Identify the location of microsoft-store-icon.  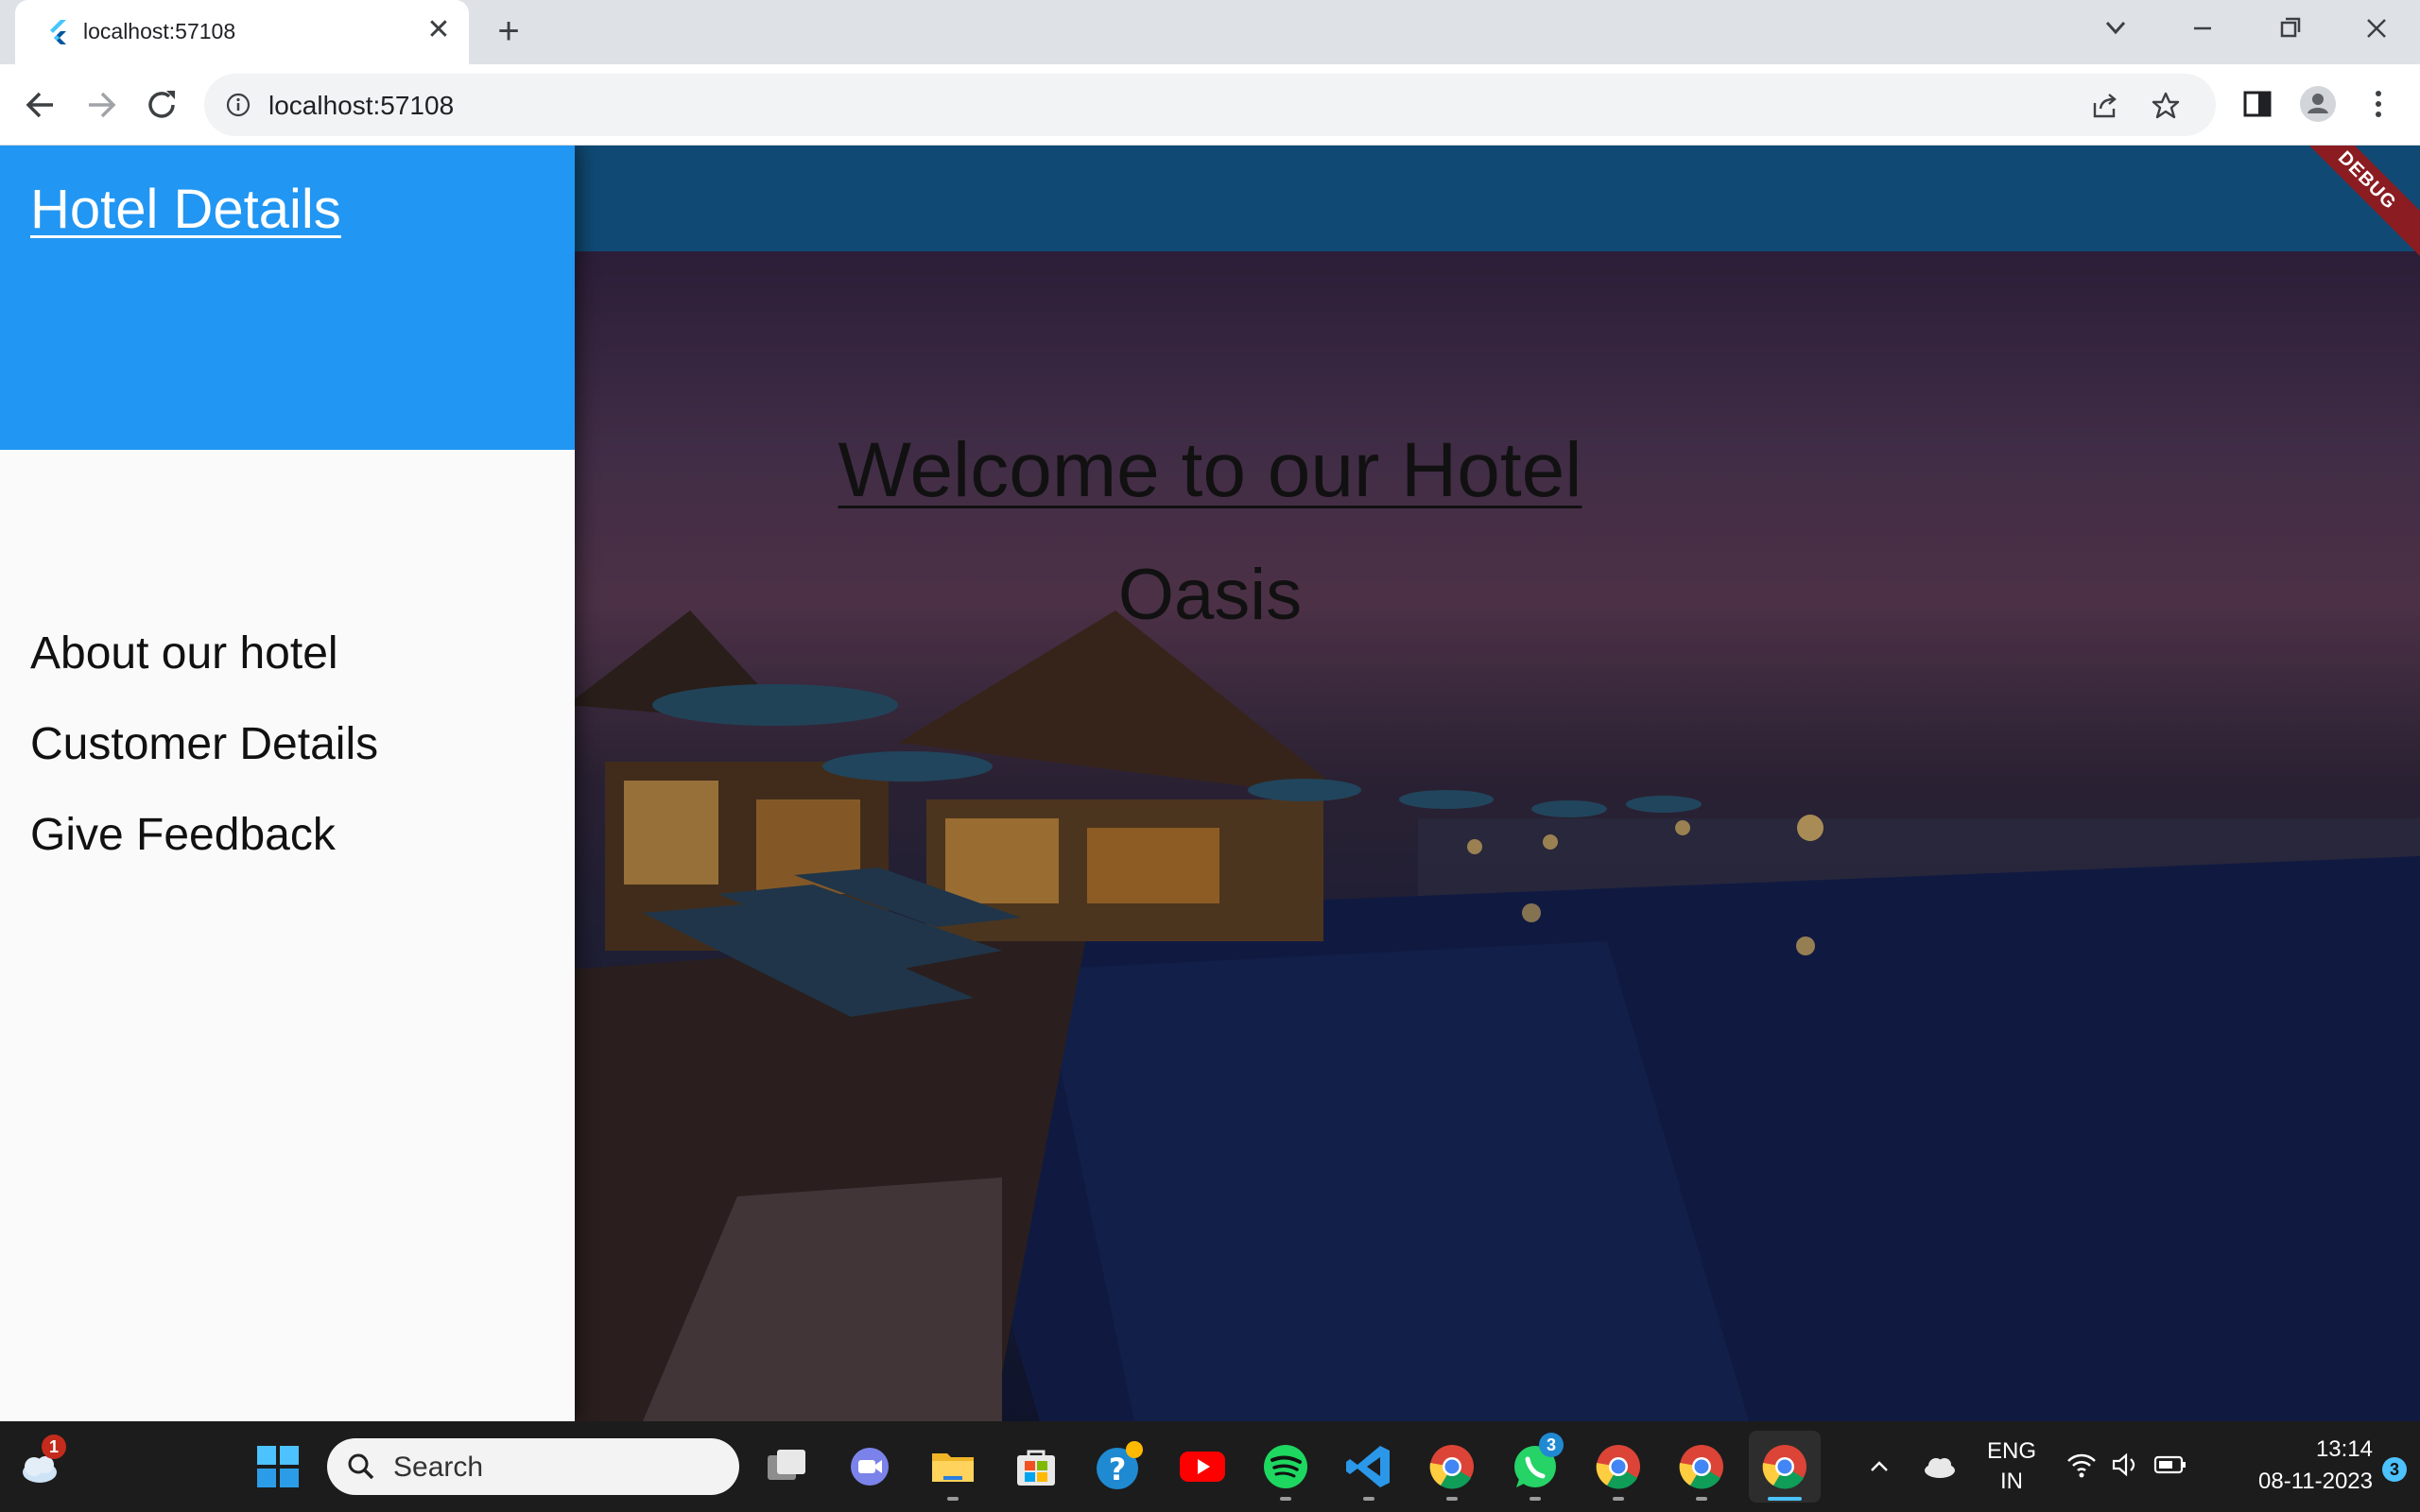
(1036, 1466).